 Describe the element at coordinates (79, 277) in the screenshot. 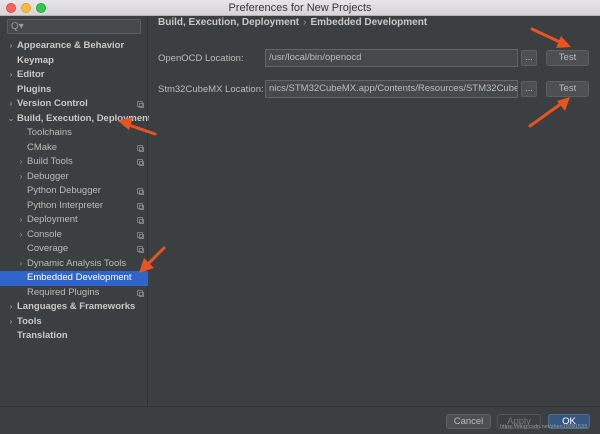

I see `tree-item-label: Embedded Development` at that location.